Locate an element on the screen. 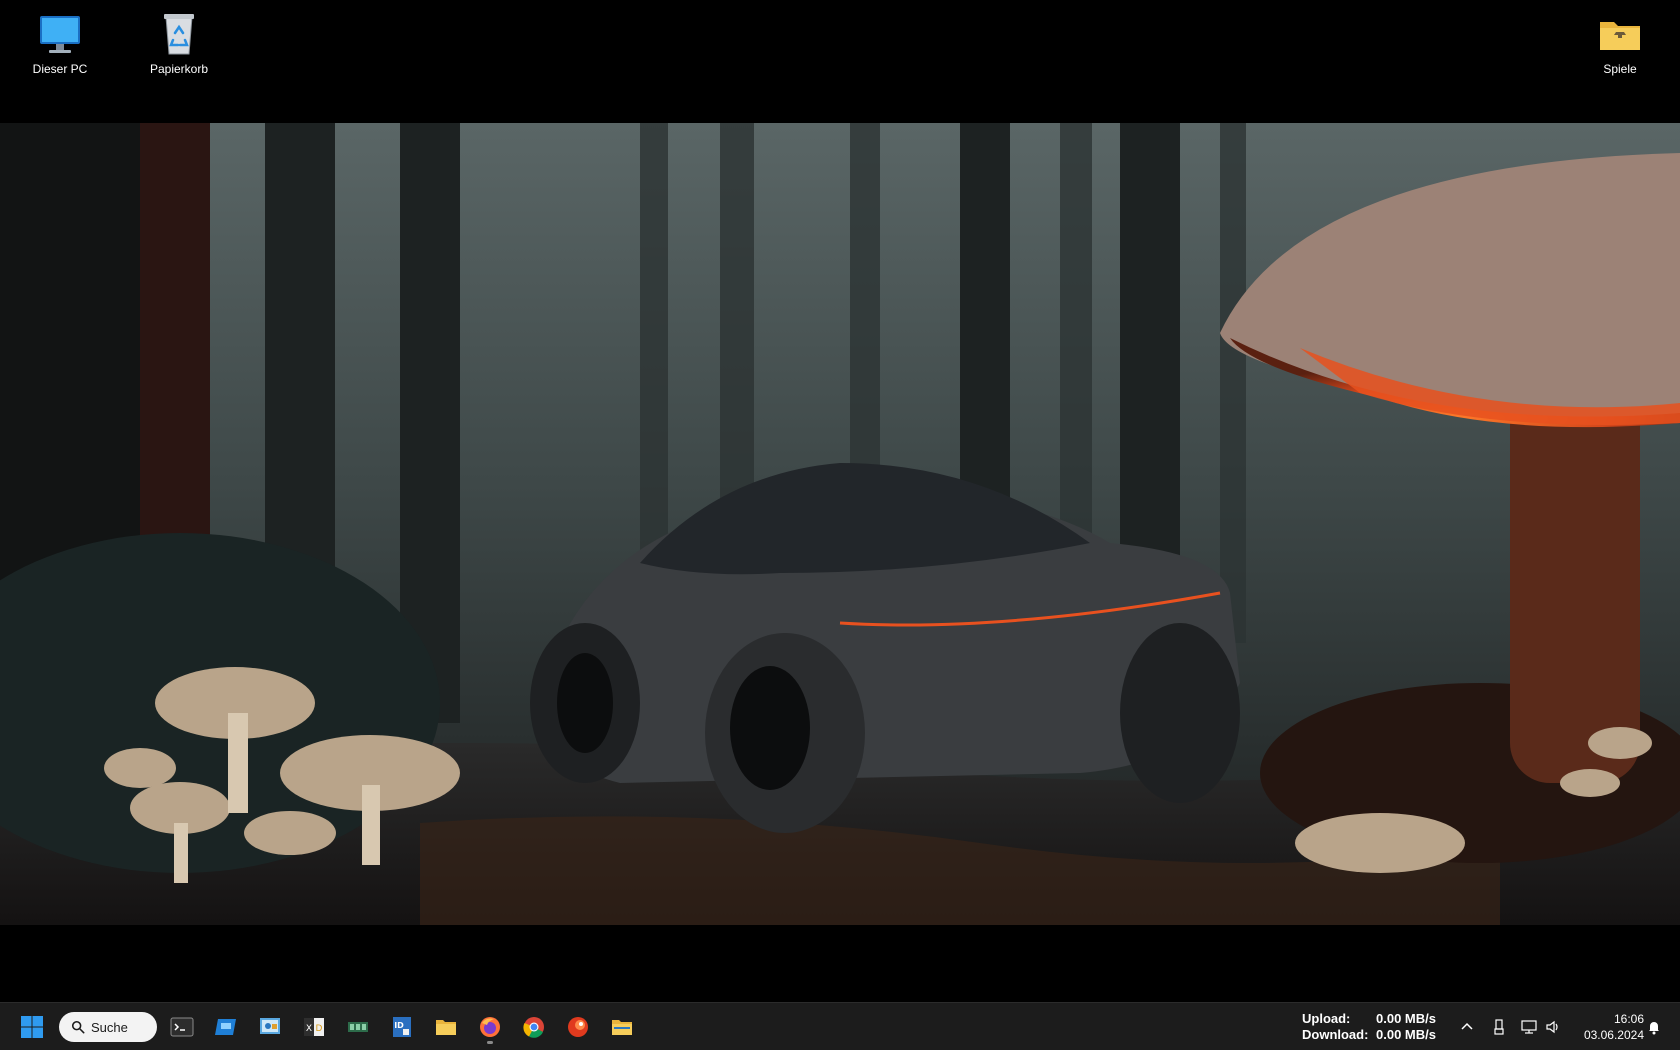  download-label: Download: is located at coordinates (1335, 1034).